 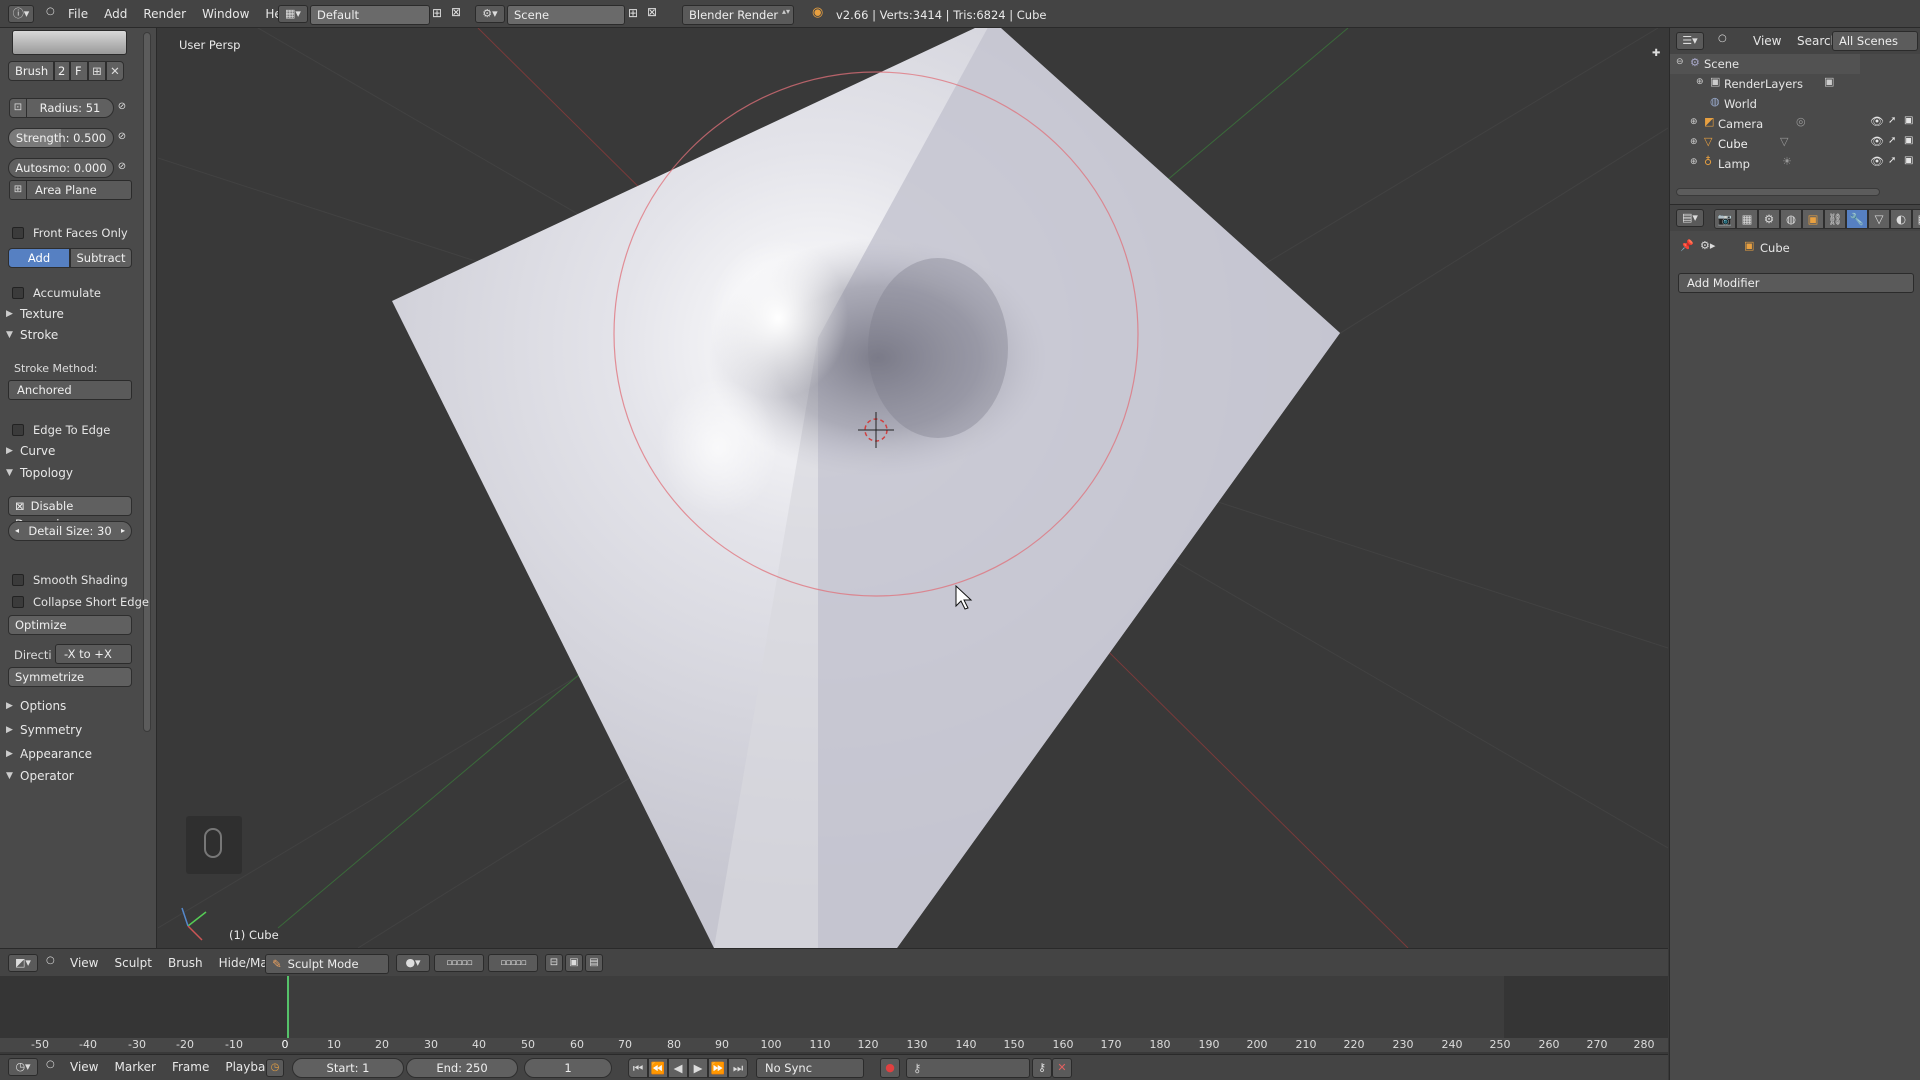 What do you see at coordinates (21, 14) in the screenshot?
I see `info-editor-type-icon: ⓘ▾` at bounding box center [21, 14].